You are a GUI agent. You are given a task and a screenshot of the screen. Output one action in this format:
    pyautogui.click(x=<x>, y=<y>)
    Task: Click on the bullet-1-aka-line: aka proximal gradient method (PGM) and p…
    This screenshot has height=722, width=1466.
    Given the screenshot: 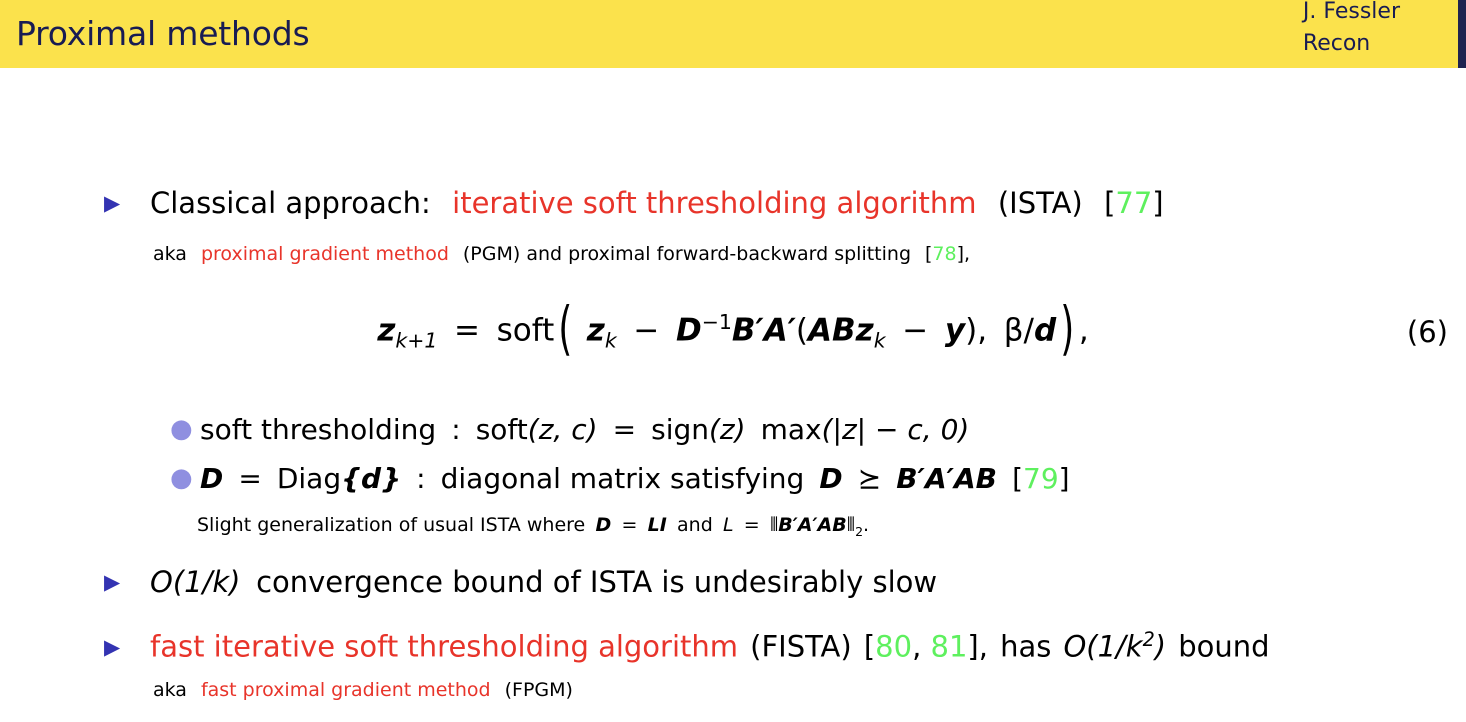 What is the action you would take?
    pyautogui.click(x=561, y=254)
    